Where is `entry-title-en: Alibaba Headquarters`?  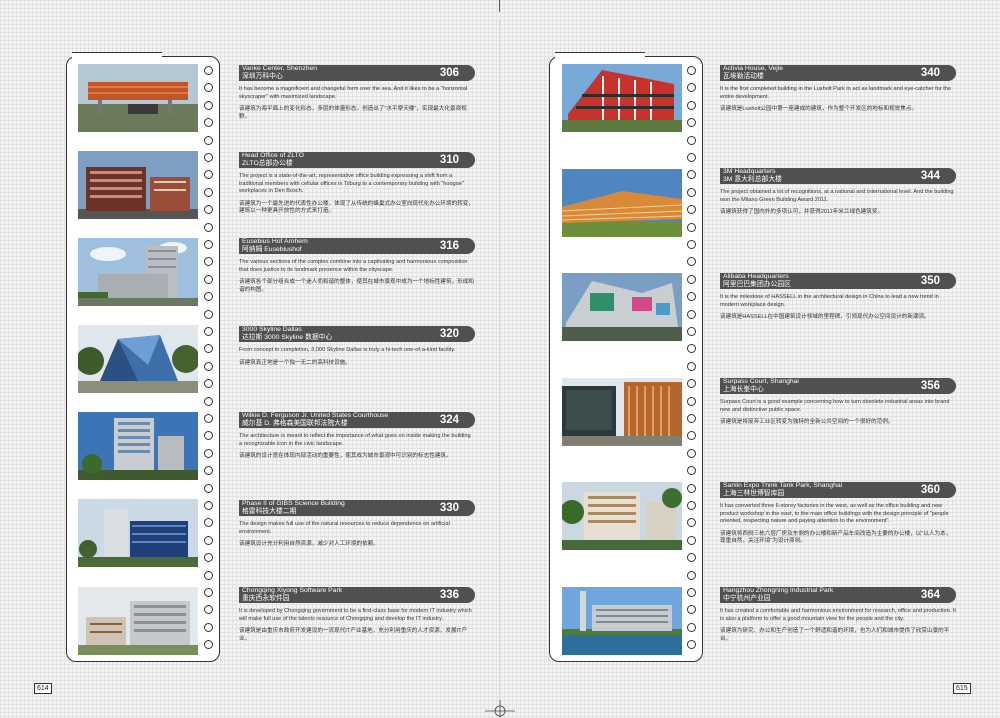
entry-title-en: Alibaba Headquarters is located at coordinates (756, 276).